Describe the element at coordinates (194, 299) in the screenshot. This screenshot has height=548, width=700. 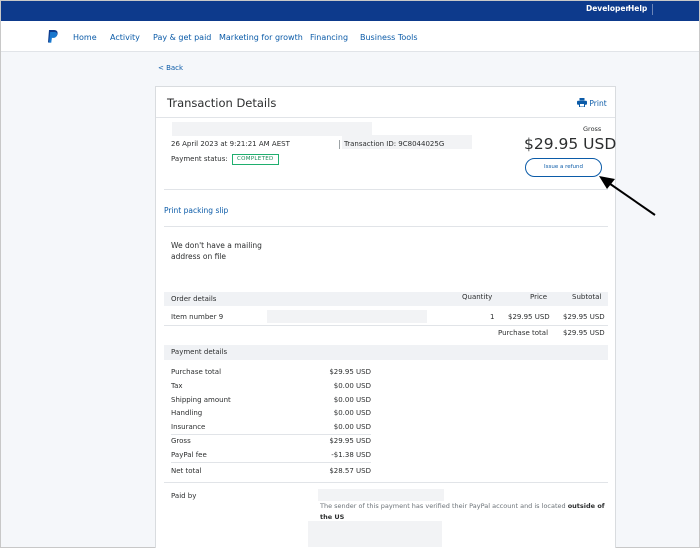
I see `order-details-header: Order details` at that location.